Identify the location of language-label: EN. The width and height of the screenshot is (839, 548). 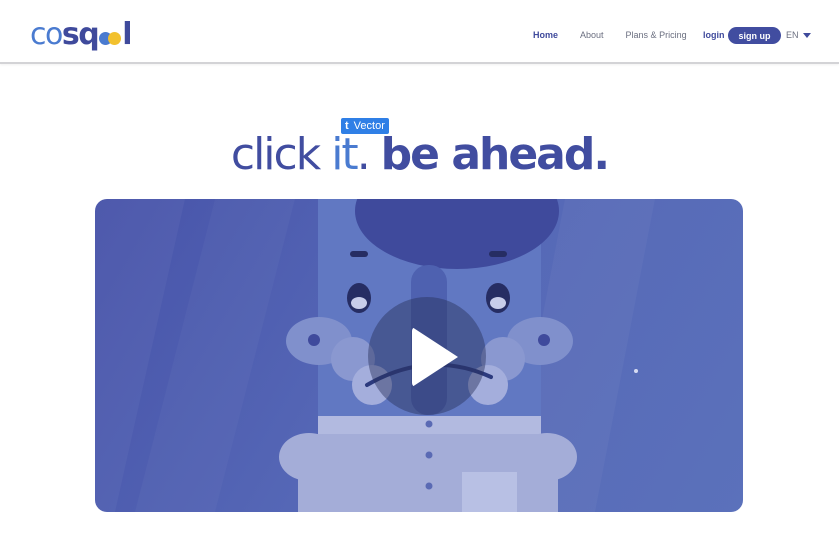
(792, 35).